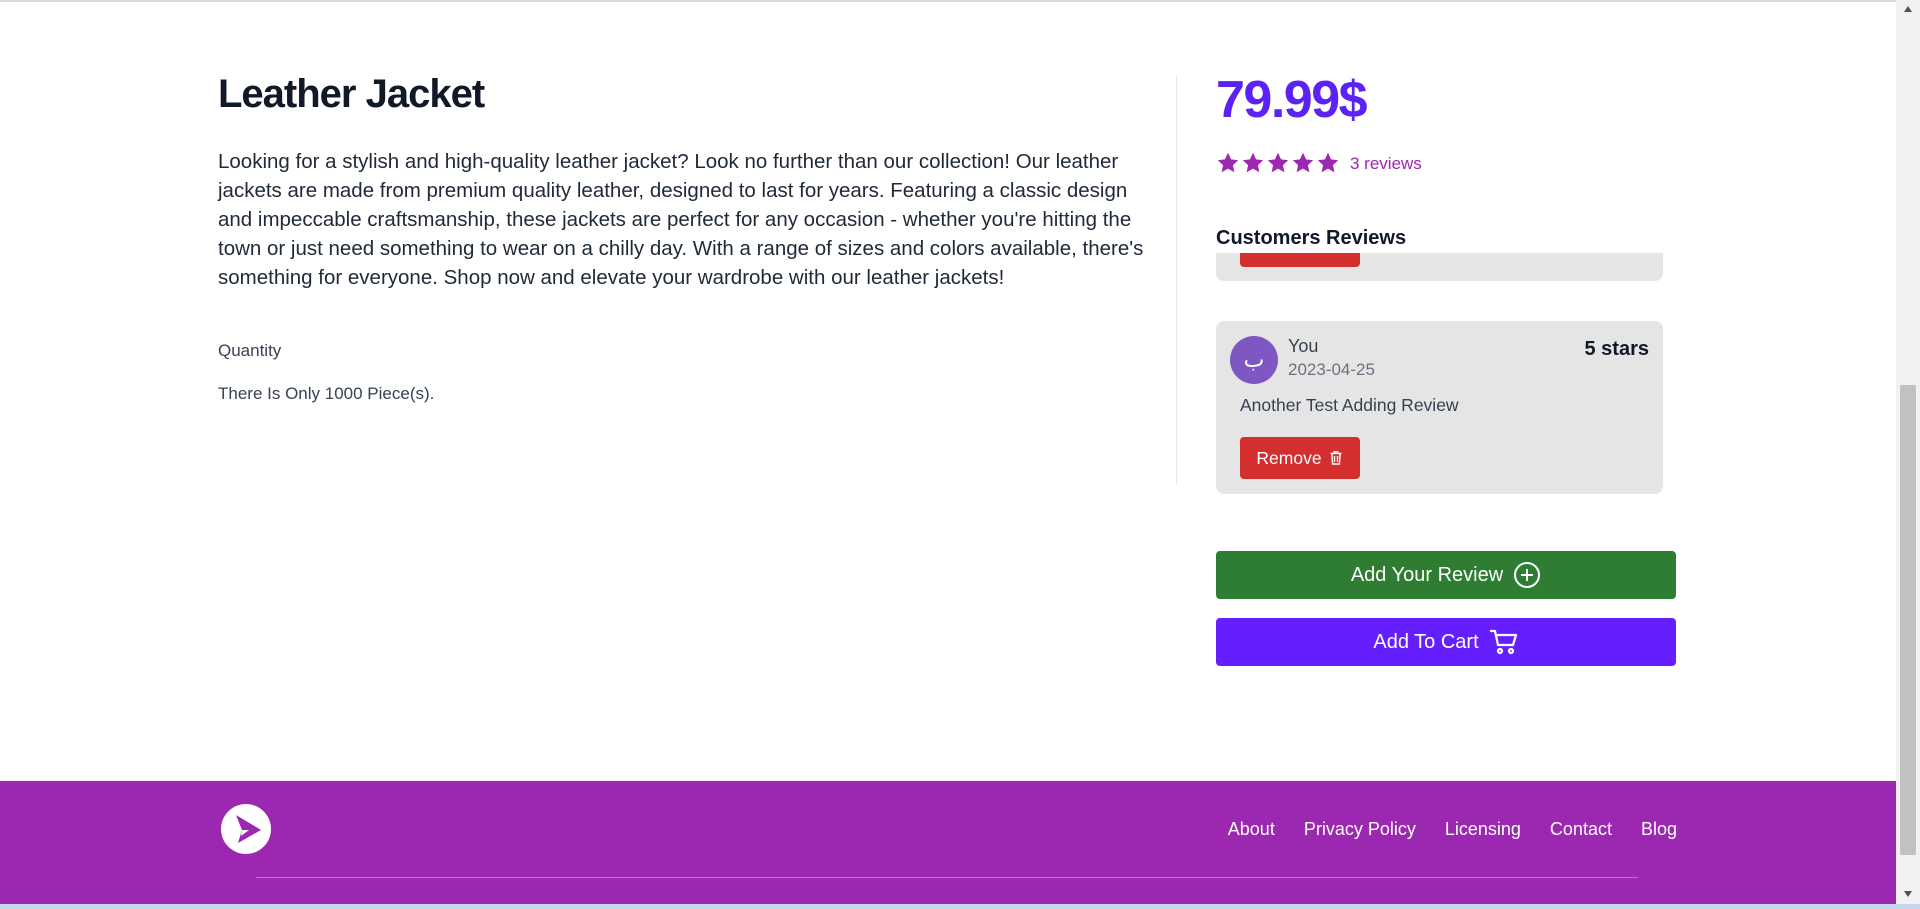  I want to click on product-title: Leather Jacket, so click(351, 94).